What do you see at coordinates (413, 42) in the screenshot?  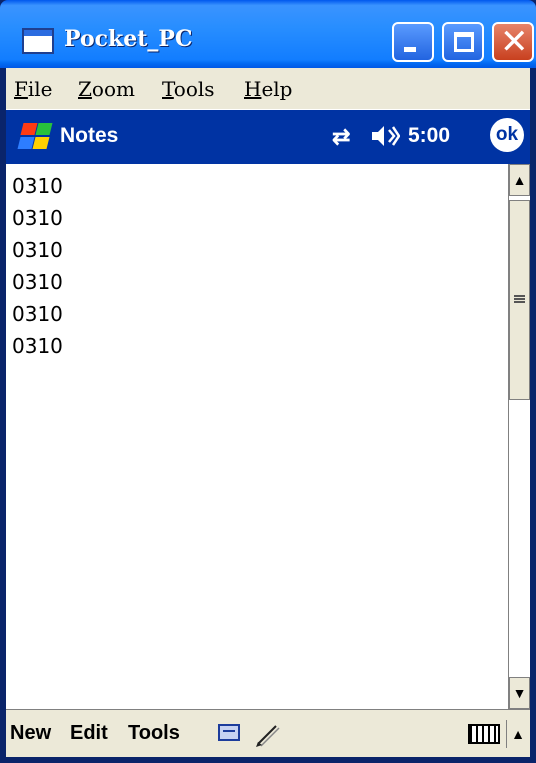 I see `minimize-button` at bounding box center [413, 42].